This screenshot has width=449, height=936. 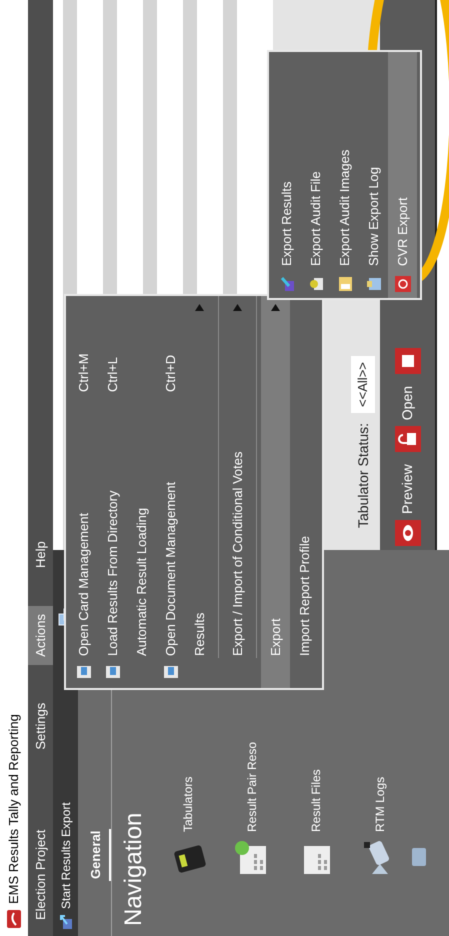 What do you see at coordinates (199, 492) in the screenshot?
I see `menu-item: Results` at bounding box center [199, 492].